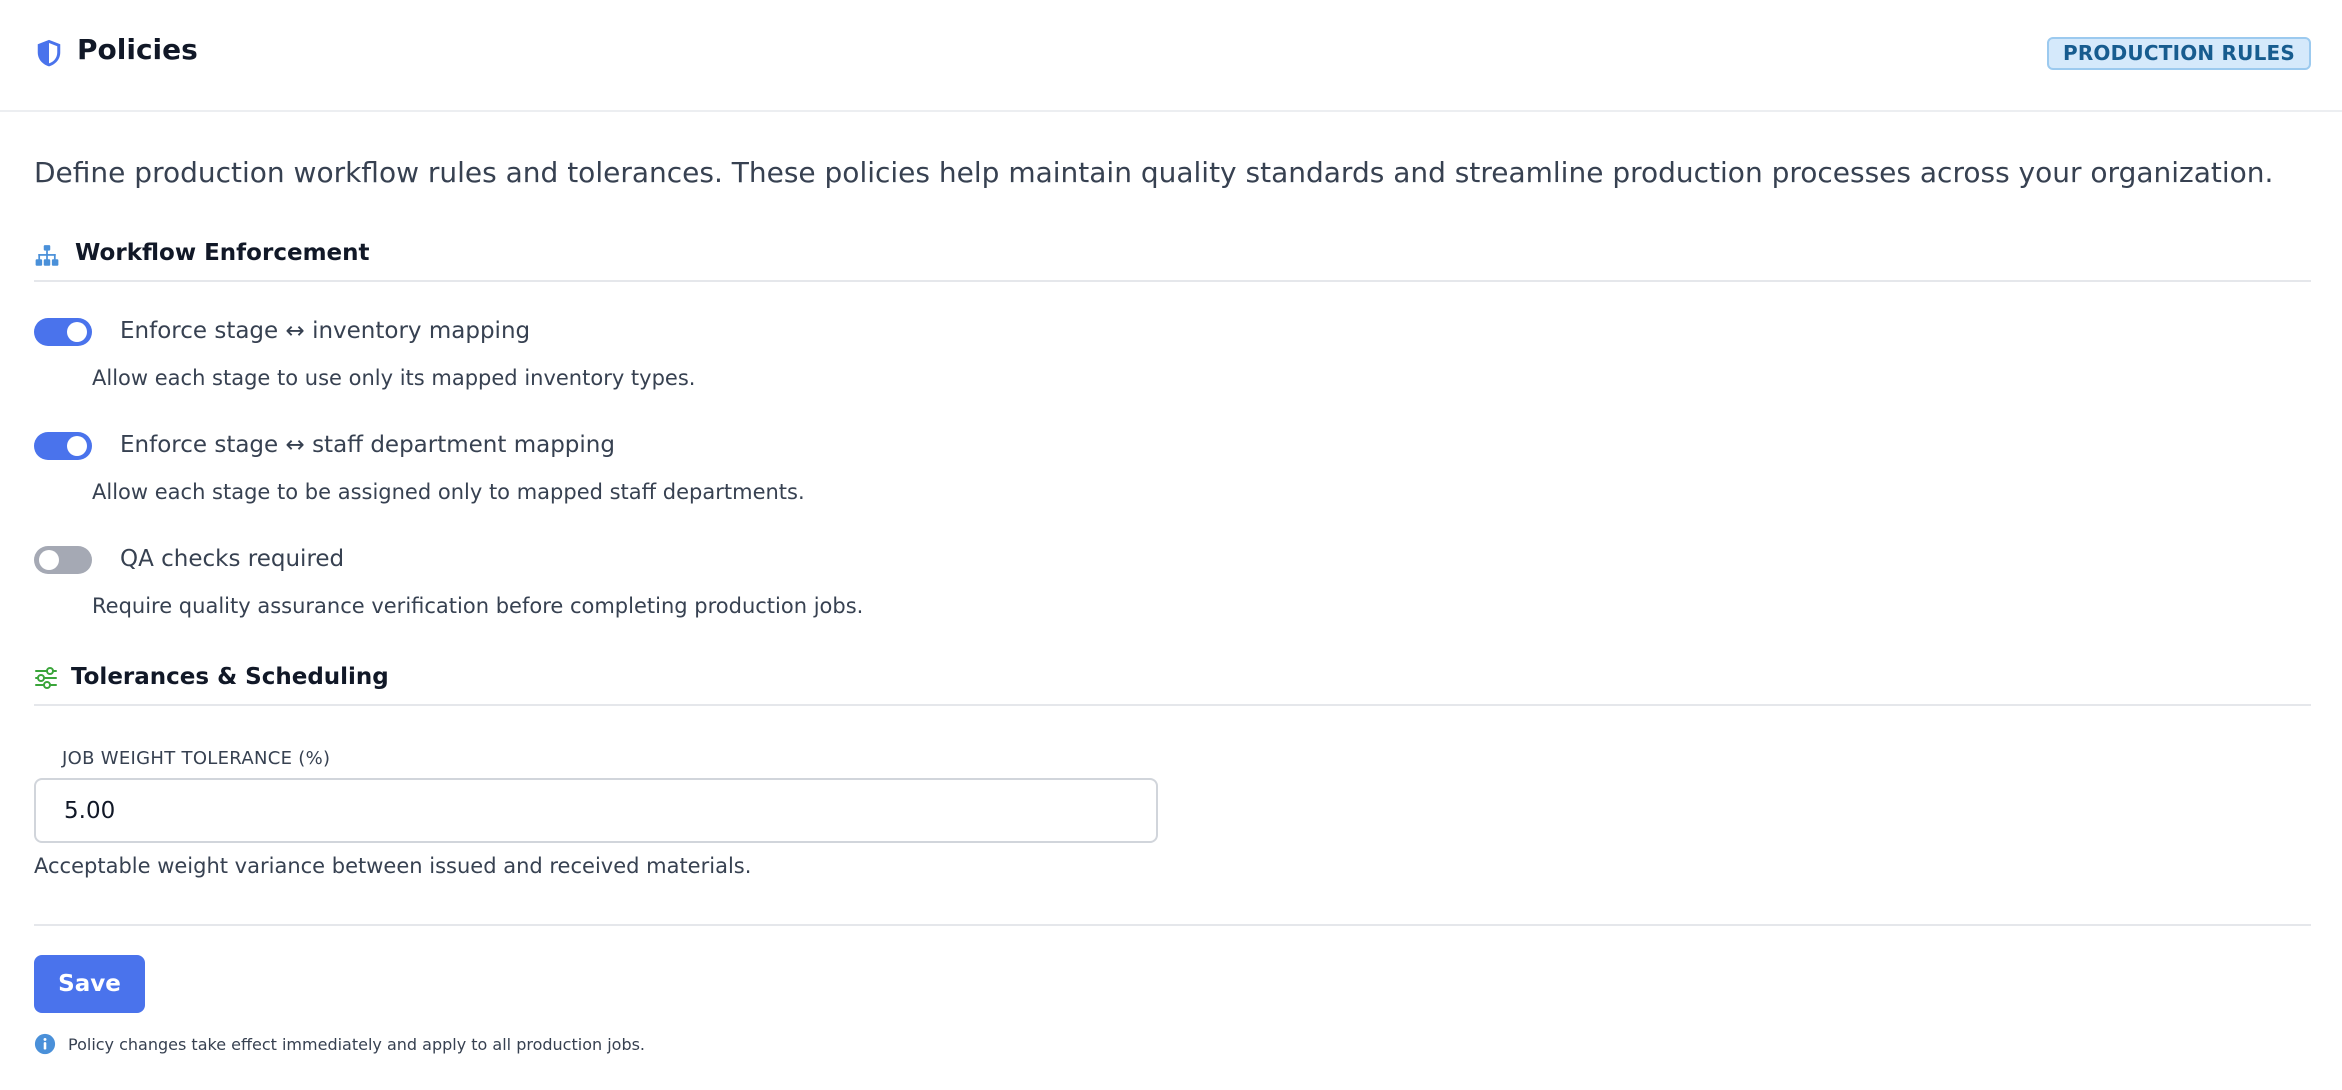 Image resolution: width=2342 pixels, height=1090 pixels. What do you see at coordinates (196, 758) in the screenshot?
I see `job-weight-tolerance-label: JOB WEIGHT TOLERANCE (%)` at bounding box center [196, 758].